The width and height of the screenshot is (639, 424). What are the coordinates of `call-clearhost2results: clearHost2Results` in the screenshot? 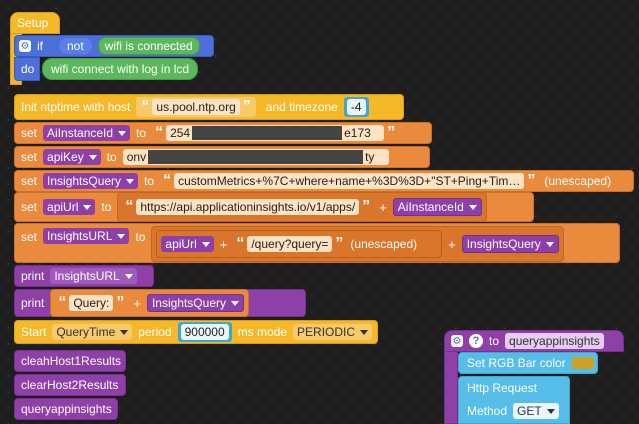 It's located at (70, 385).